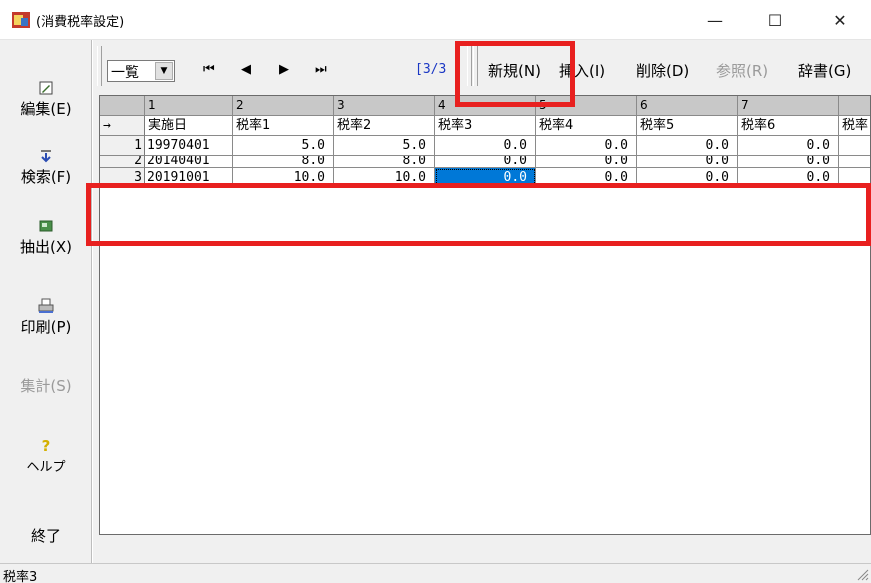 This screenshot has height=583, width=871. Describe the element at coordinates (46, 109) in the screenshot. I see `edit-label: 編集(E)` at that location.